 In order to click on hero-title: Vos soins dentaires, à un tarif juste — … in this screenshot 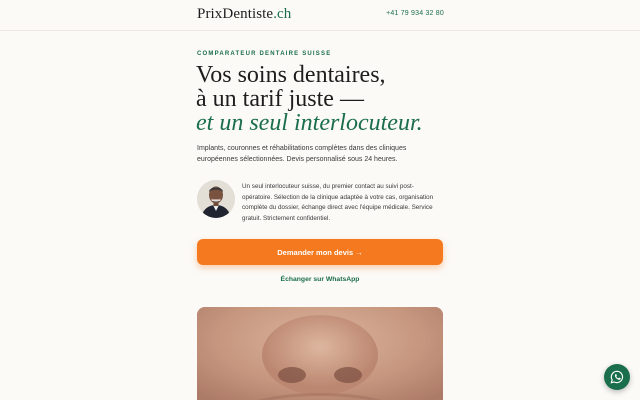, I will do `click(309, 99)`.